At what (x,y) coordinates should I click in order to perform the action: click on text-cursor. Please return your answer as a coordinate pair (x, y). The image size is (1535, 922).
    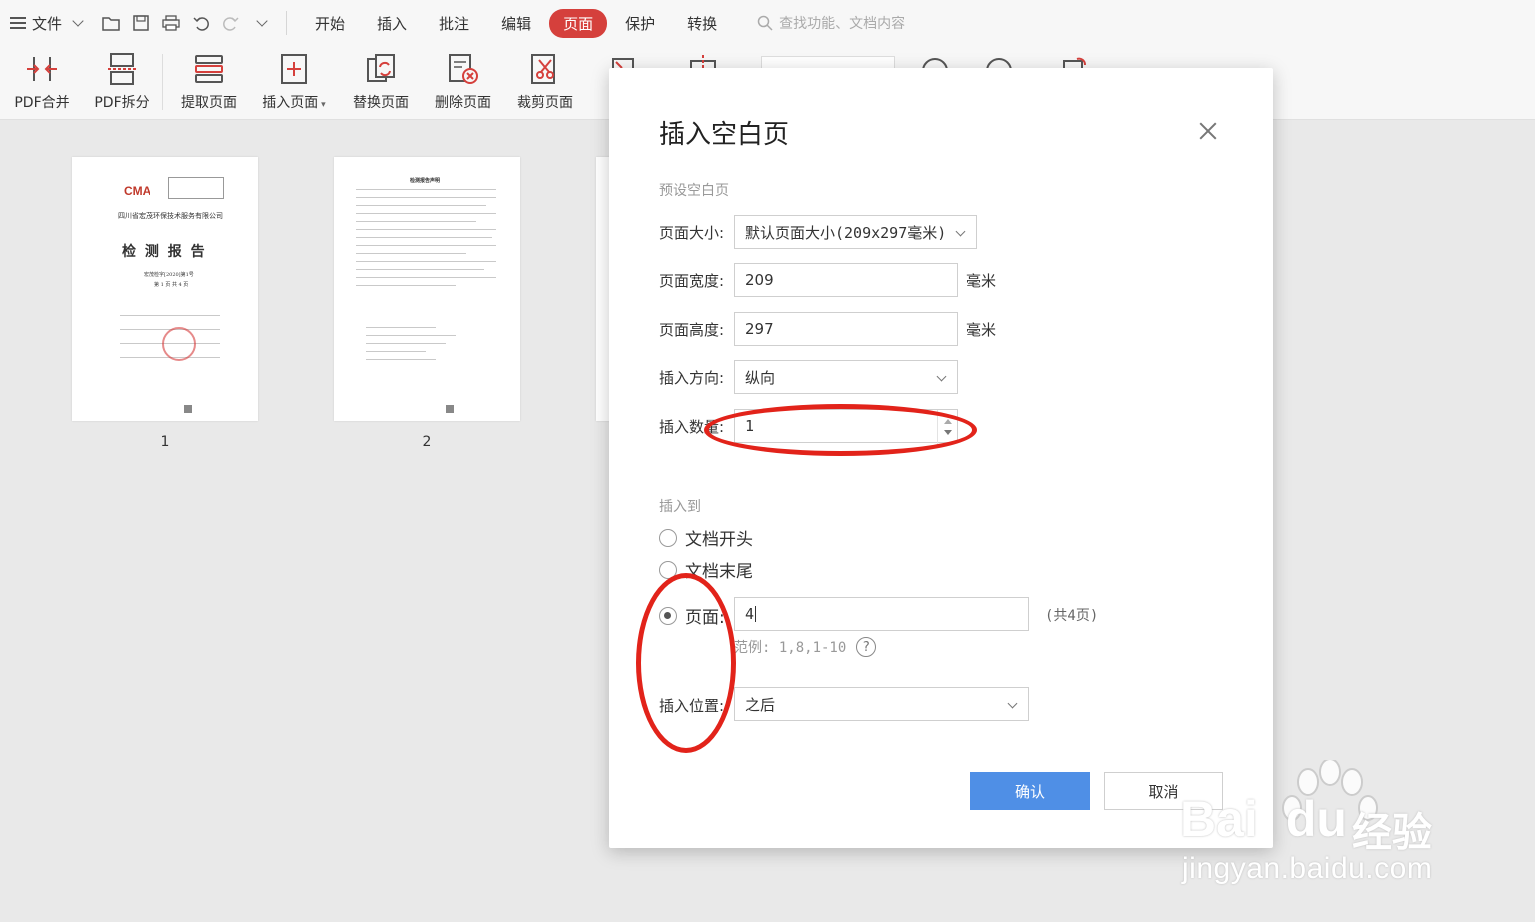
    Looking at the image, I should click on (756, 614).